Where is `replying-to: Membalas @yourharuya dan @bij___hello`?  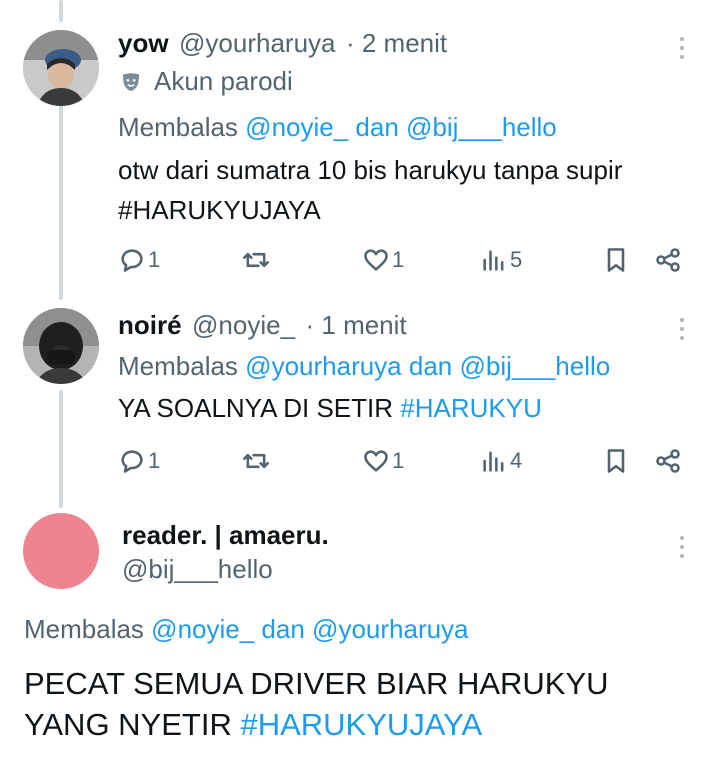
replying-to: Membalas @yourharuya dan @bij___hello is located at coordinates (364, 366).